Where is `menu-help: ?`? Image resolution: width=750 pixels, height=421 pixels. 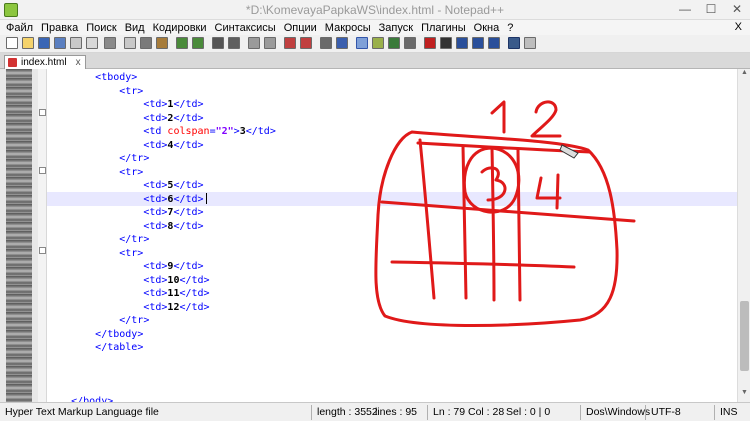
menu-help: ? is located at coordinates (510, 28).